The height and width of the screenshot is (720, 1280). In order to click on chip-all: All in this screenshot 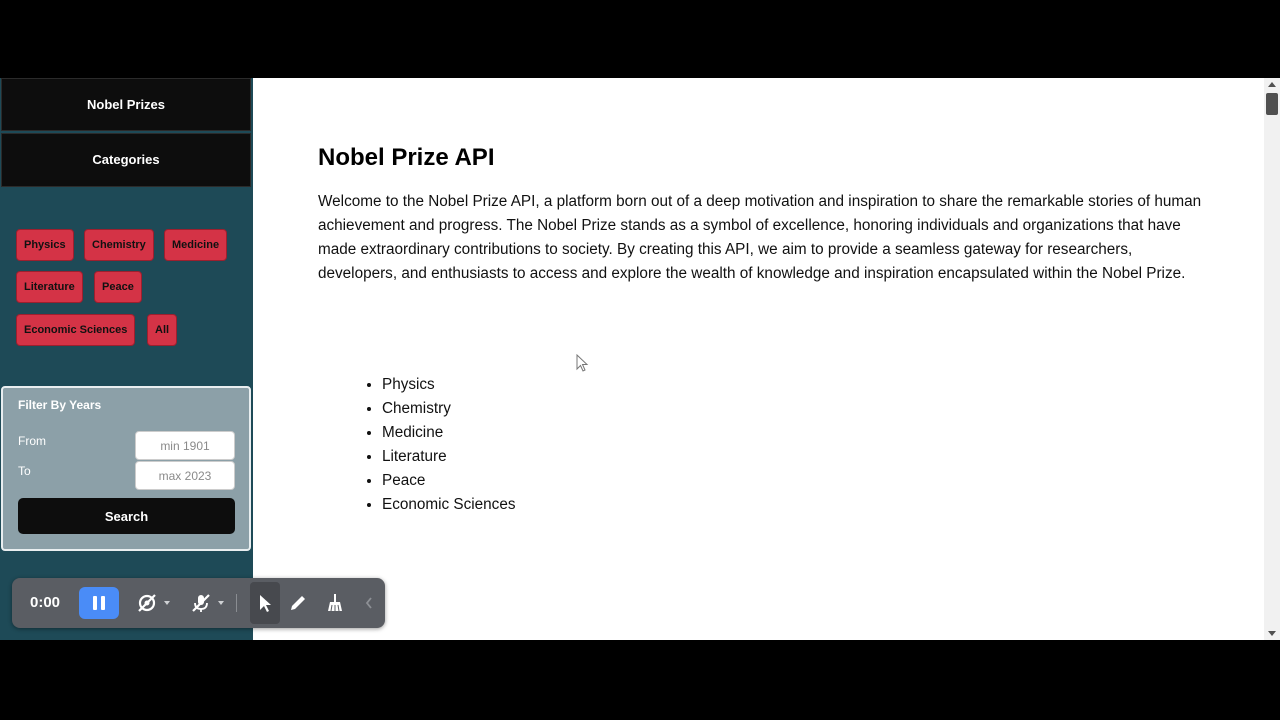, I will do `click(162, 330)`.